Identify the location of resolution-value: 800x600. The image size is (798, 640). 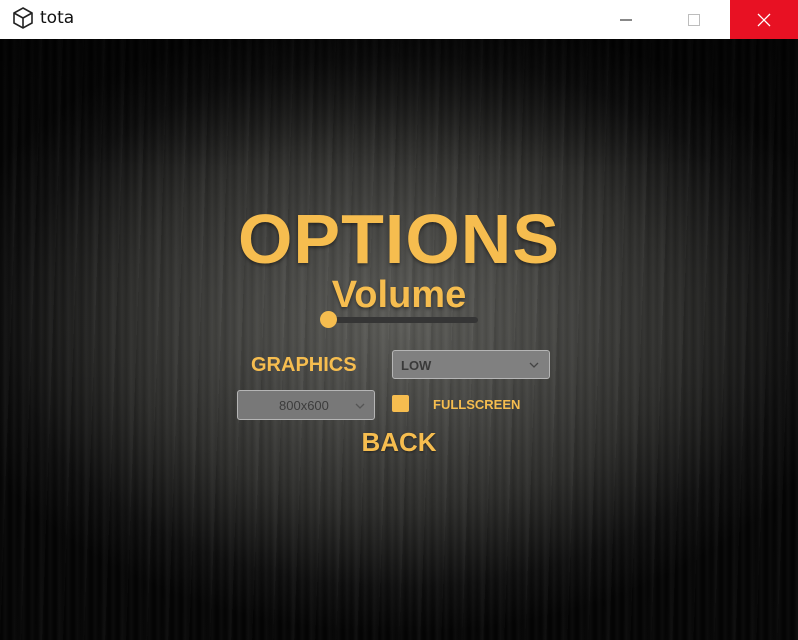
(304, 405).